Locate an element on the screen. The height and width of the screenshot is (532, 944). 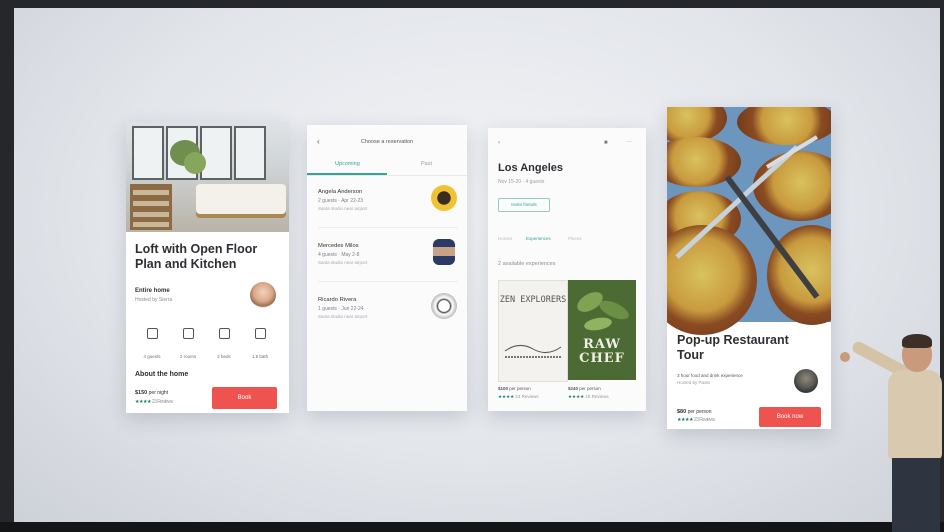
serving-spoons is located at coordinates (747, 217).